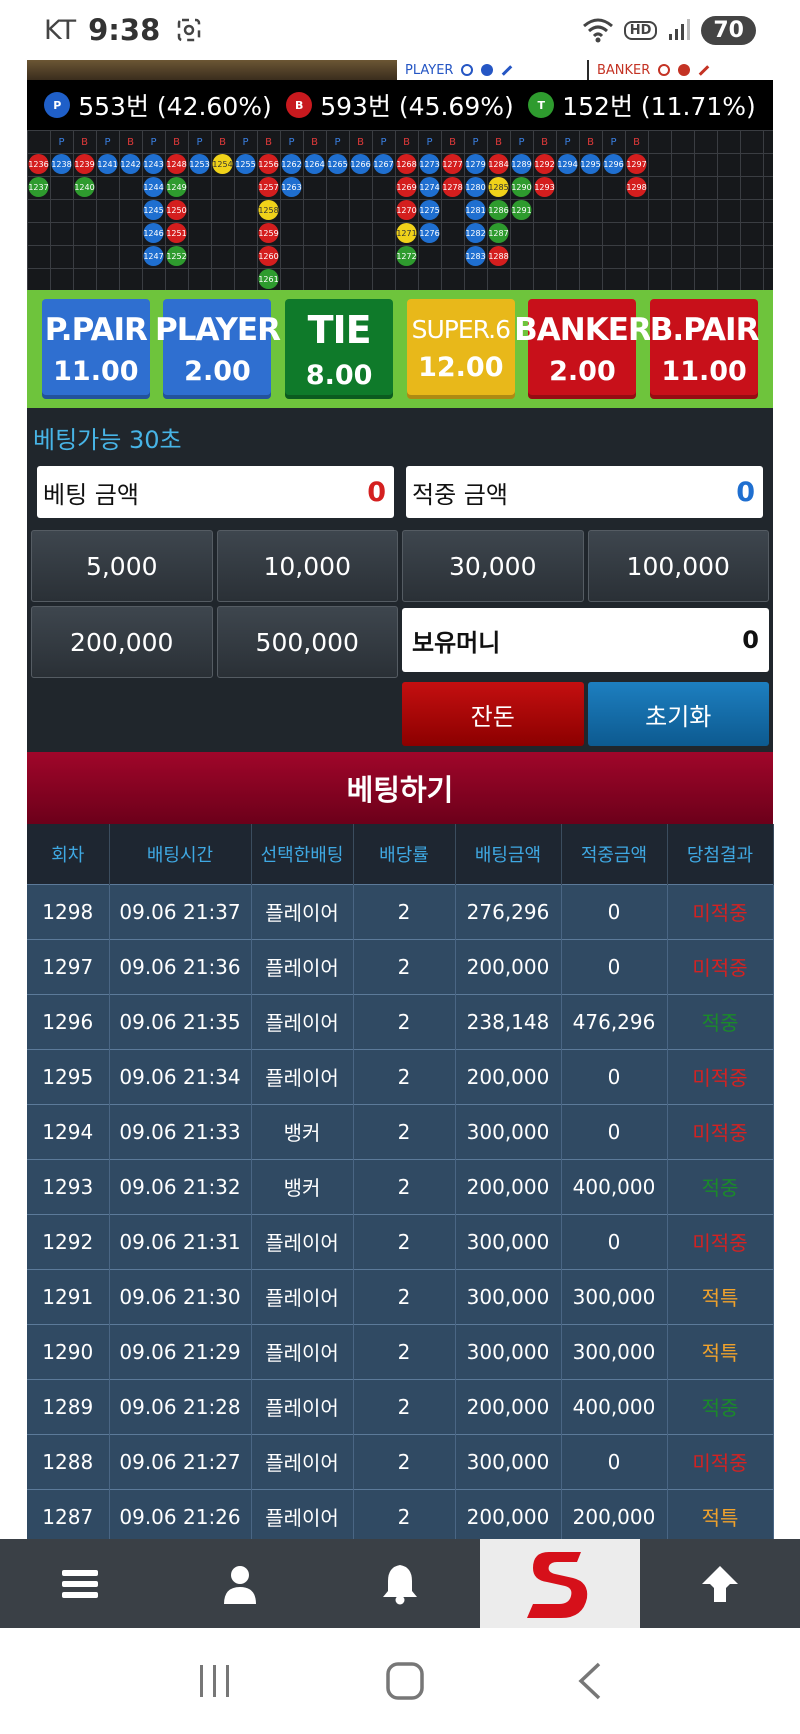 Image resolution: width=800 pixels, height=1734 pixels. What do you see at coordinates (720, 854) in the screenshot?
I see `col-result: 당첨결과` at bounding box center [720, 854].